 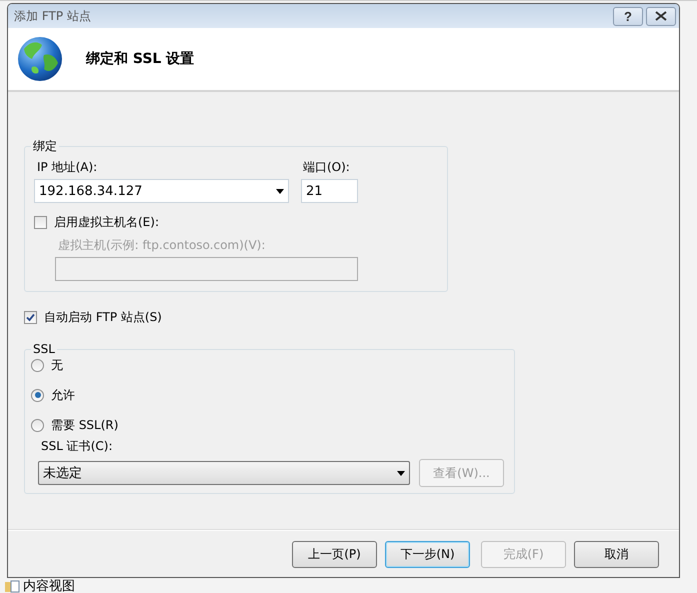 What do you see at coordinates (57, 365) in the screenshot?
I see `radio-label: 无` at bounding box center [57, 365].